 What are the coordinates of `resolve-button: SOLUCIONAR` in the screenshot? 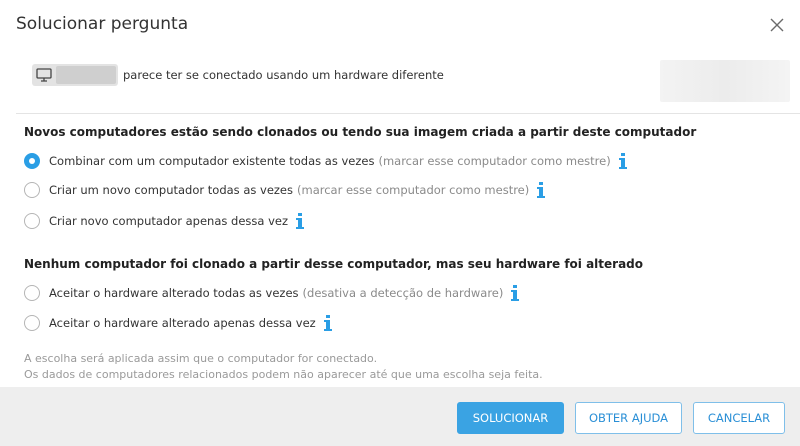 It's located at (510, 418).